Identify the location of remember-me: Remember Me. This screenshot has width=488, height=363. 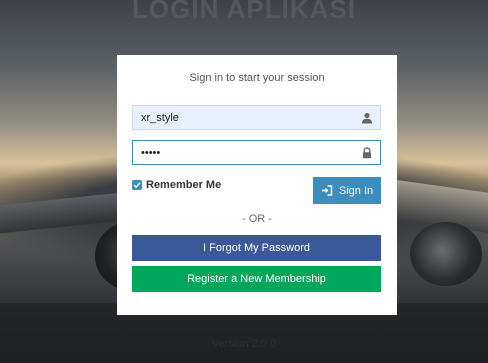
(176, 185).